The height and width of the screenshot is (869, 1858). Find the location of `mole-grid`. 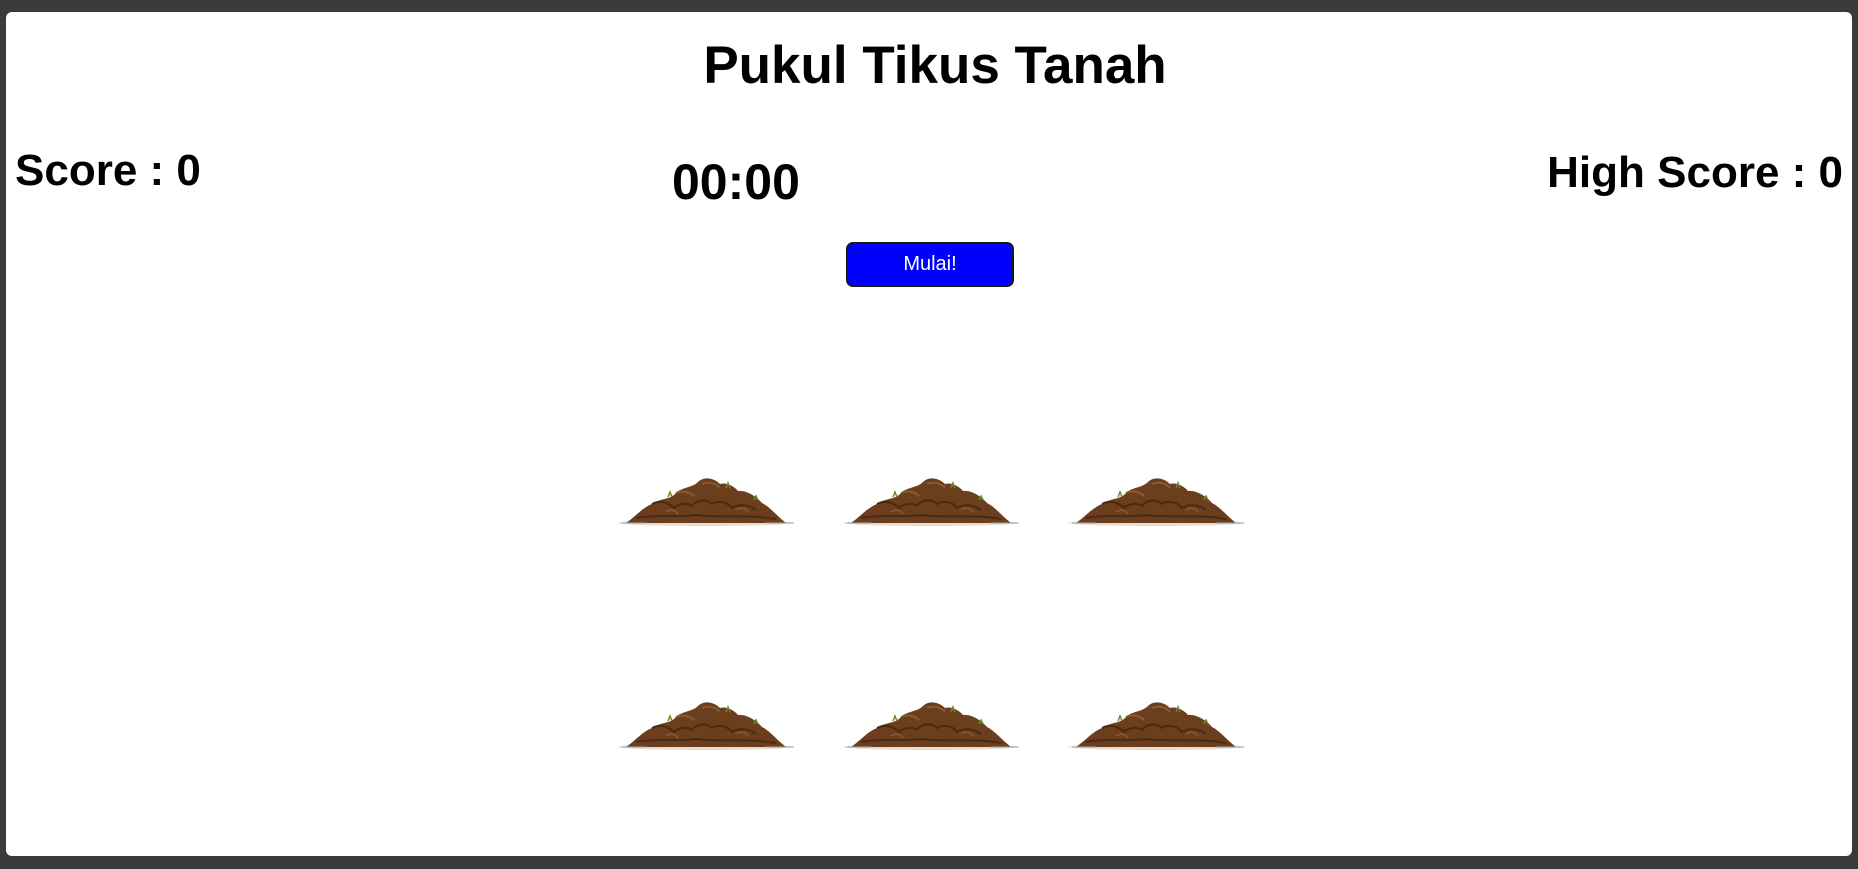

mole-grid is located at coordinates (940, 612).